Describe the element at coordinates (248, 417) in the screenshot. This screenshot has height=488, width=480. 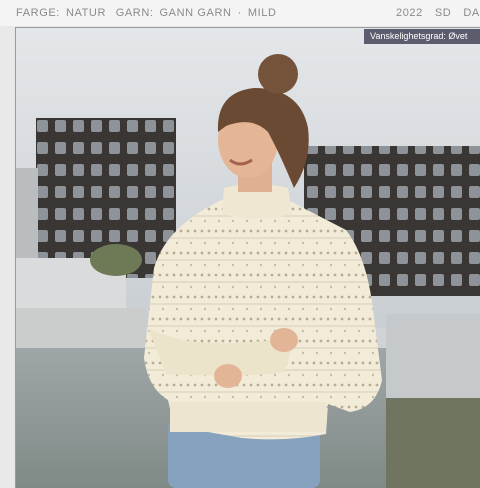
I see `sweater-hem` at that location.